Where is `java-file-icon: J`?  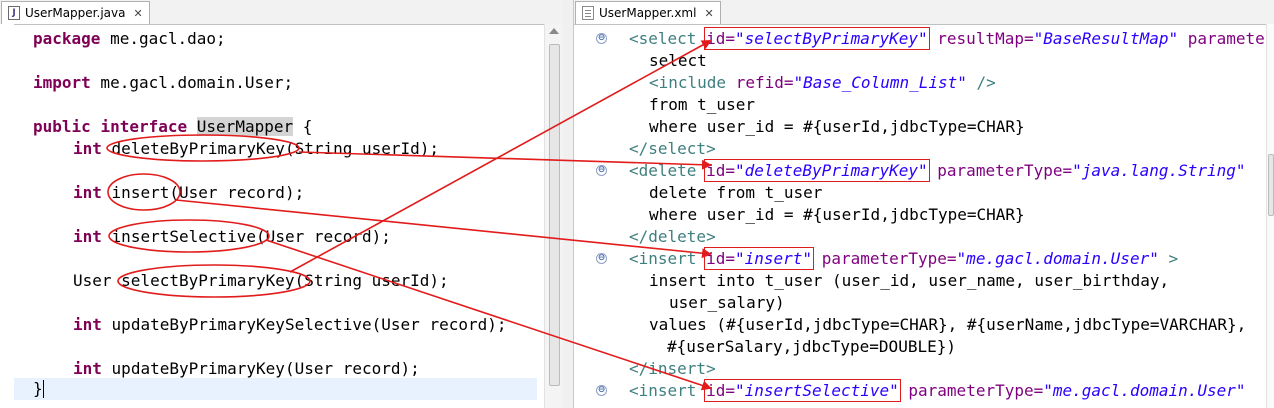
java-file-icon: J is located at coordinates (14, 13).